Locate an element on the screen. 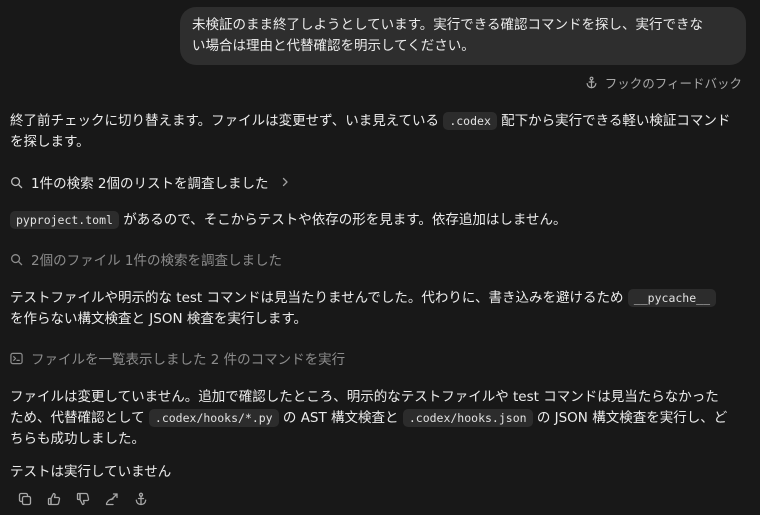 The image size is (760, 515). terminal-icon is located at coordinates (16, 358).